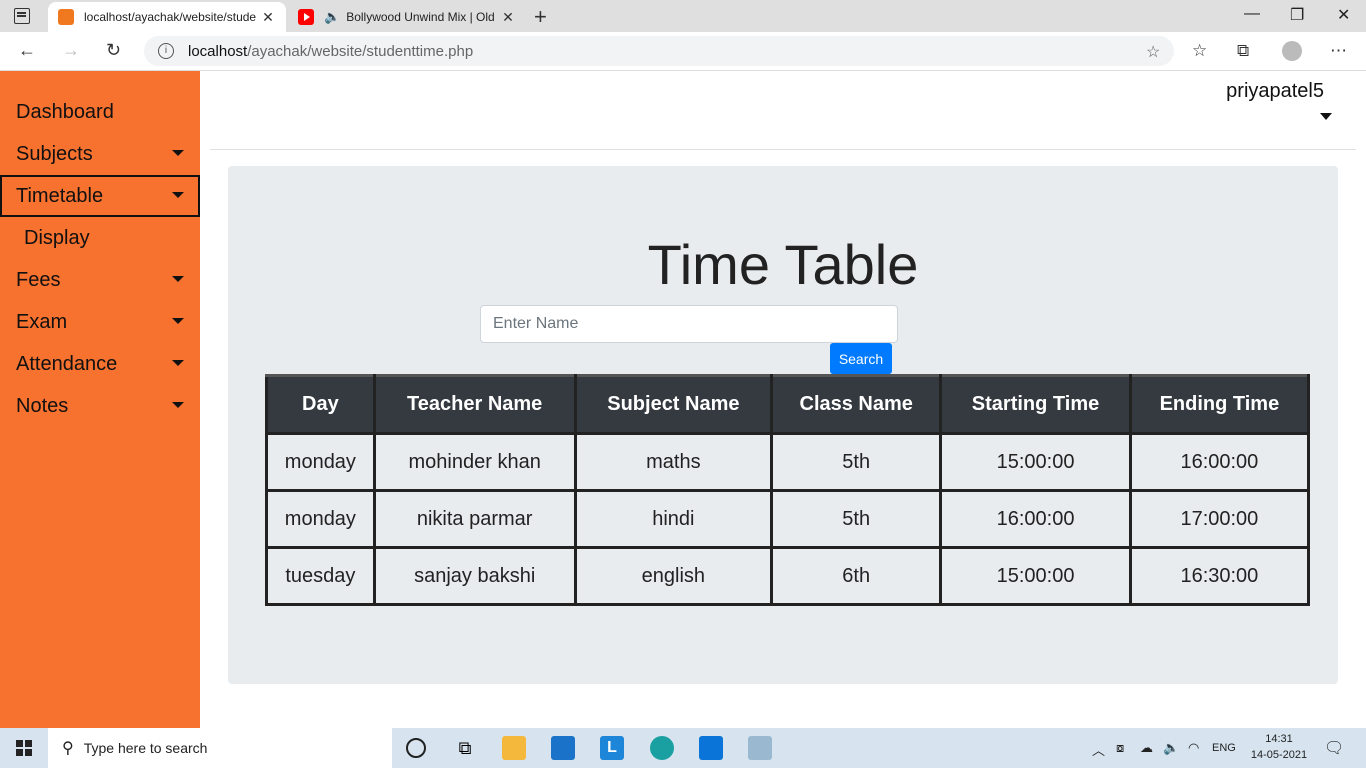  Describe the element at coordinates (100, 238) in the screenshot. I see `sidebar-subitem-display: Display` at that location.